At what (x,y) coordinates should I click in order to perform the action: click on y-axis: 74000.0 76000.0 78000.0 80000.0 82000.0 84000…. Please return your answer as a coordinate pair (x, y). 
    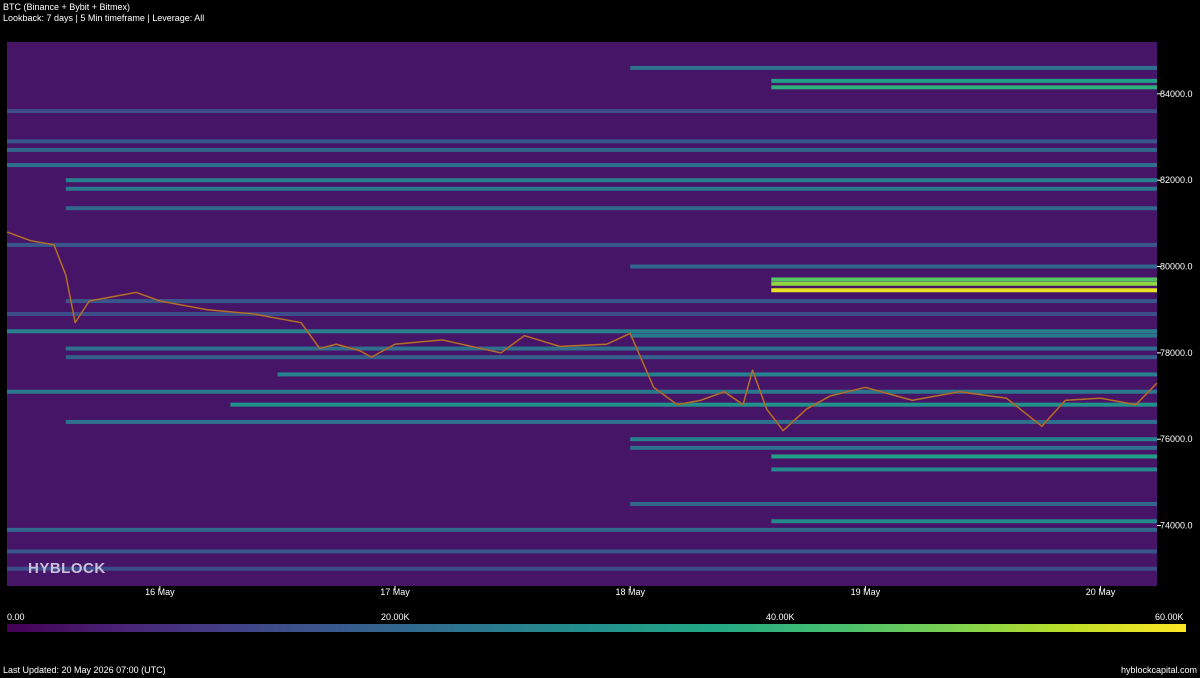
    Looking at the image, I should click on (1175, 310).